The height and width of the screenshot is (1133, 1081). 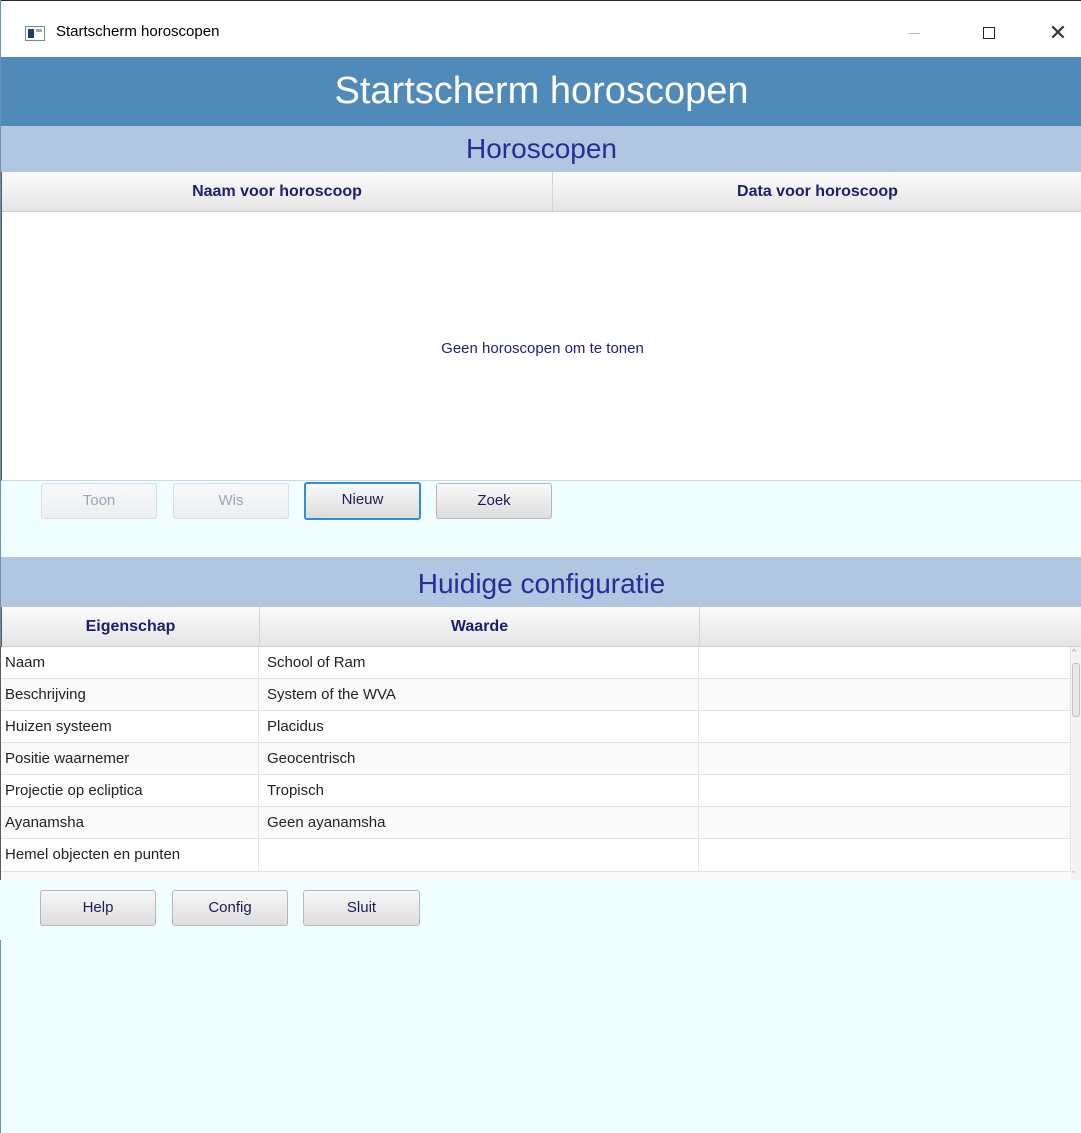 I want to click on maximize-button, so click(x=989, y=33).